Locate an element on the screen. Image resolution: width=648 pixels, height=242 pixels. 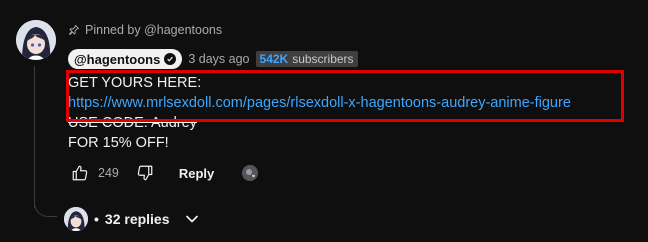
like-button is located at coordinates (80, 173).